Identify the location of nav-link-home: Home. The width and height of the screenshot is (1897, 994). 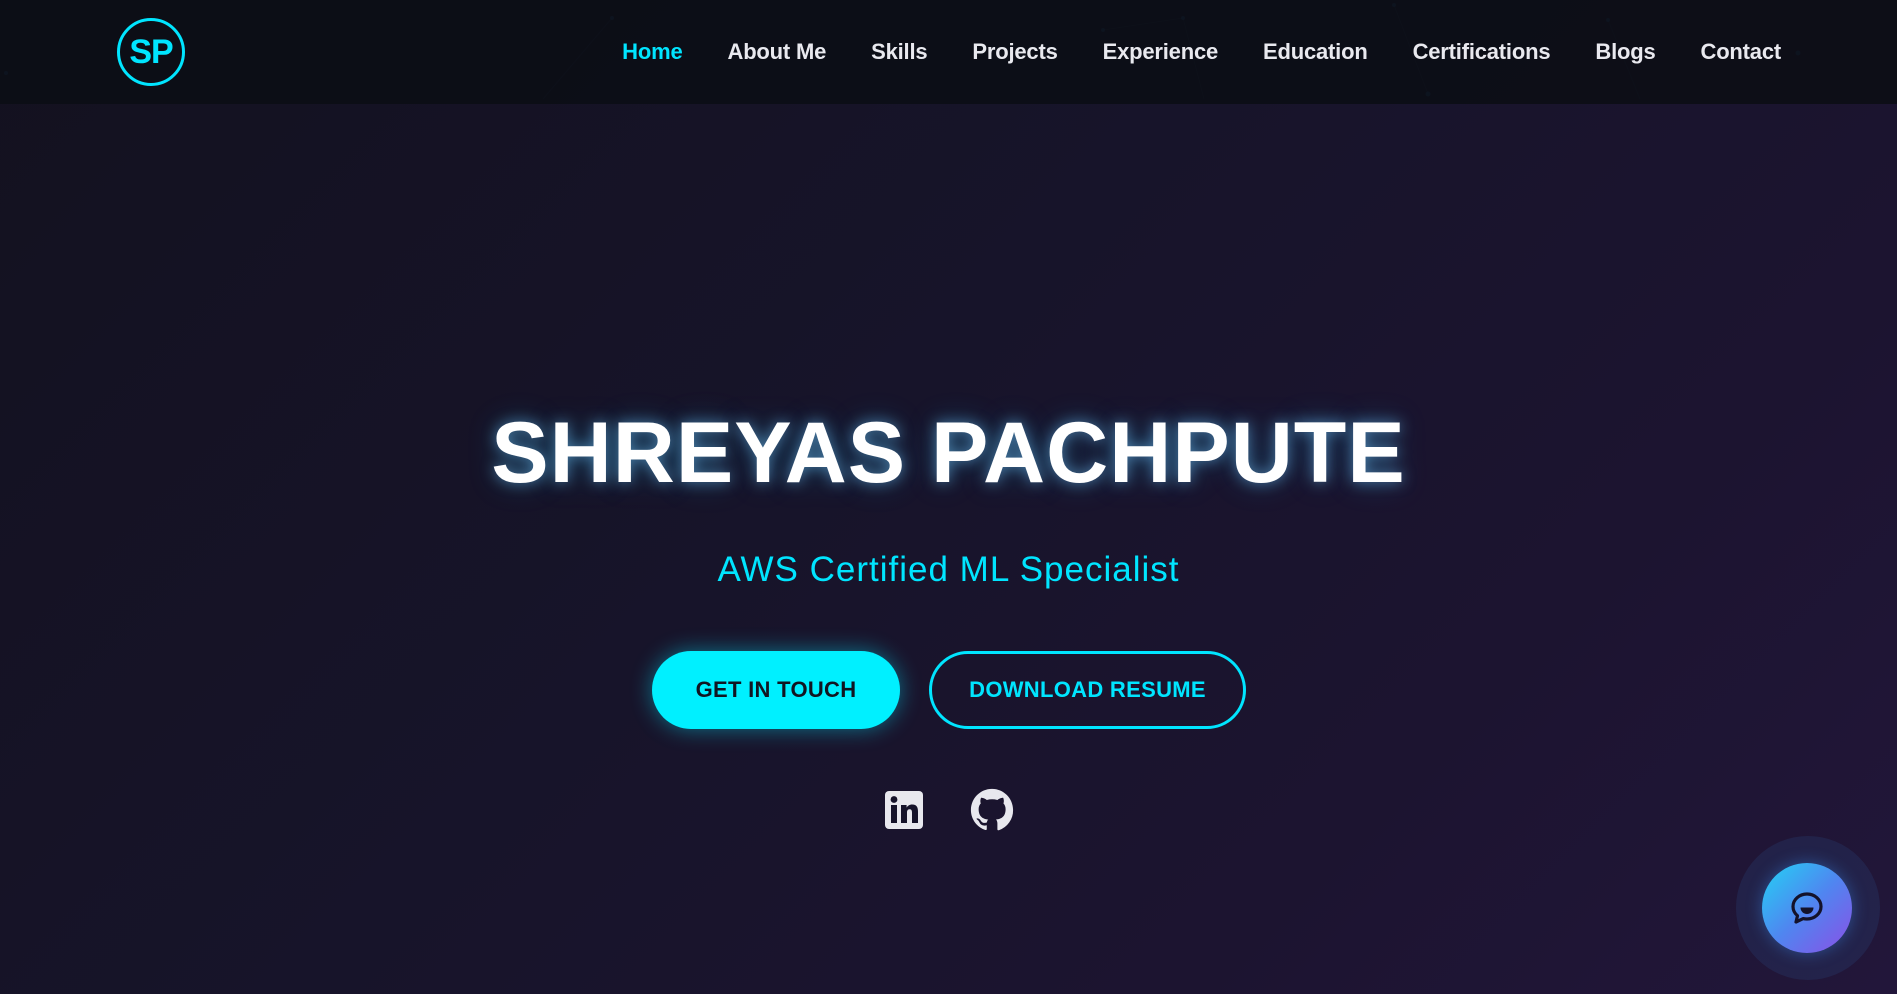
(652, 51).